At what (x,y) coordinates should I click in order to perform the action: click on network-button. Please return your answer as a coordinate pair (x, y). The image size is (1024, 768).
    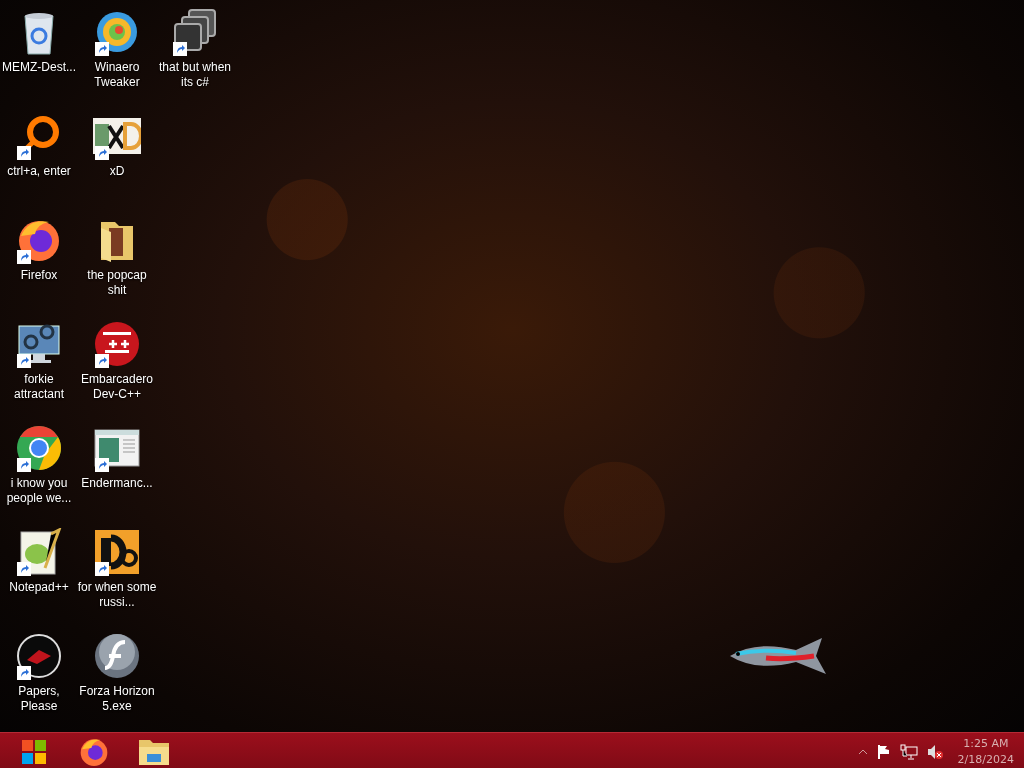
    Looking at the image, I should click on (908, 752).